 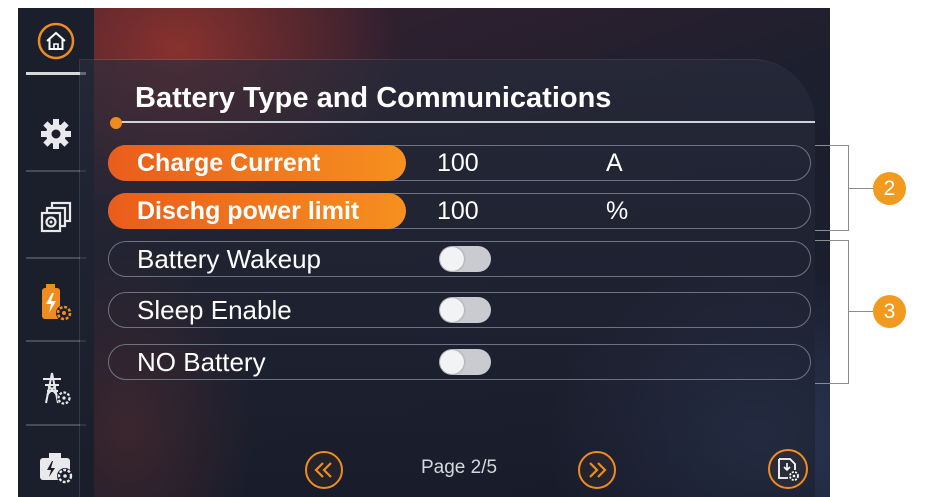 I want to click on title-underline, so click(x=466, y=122).